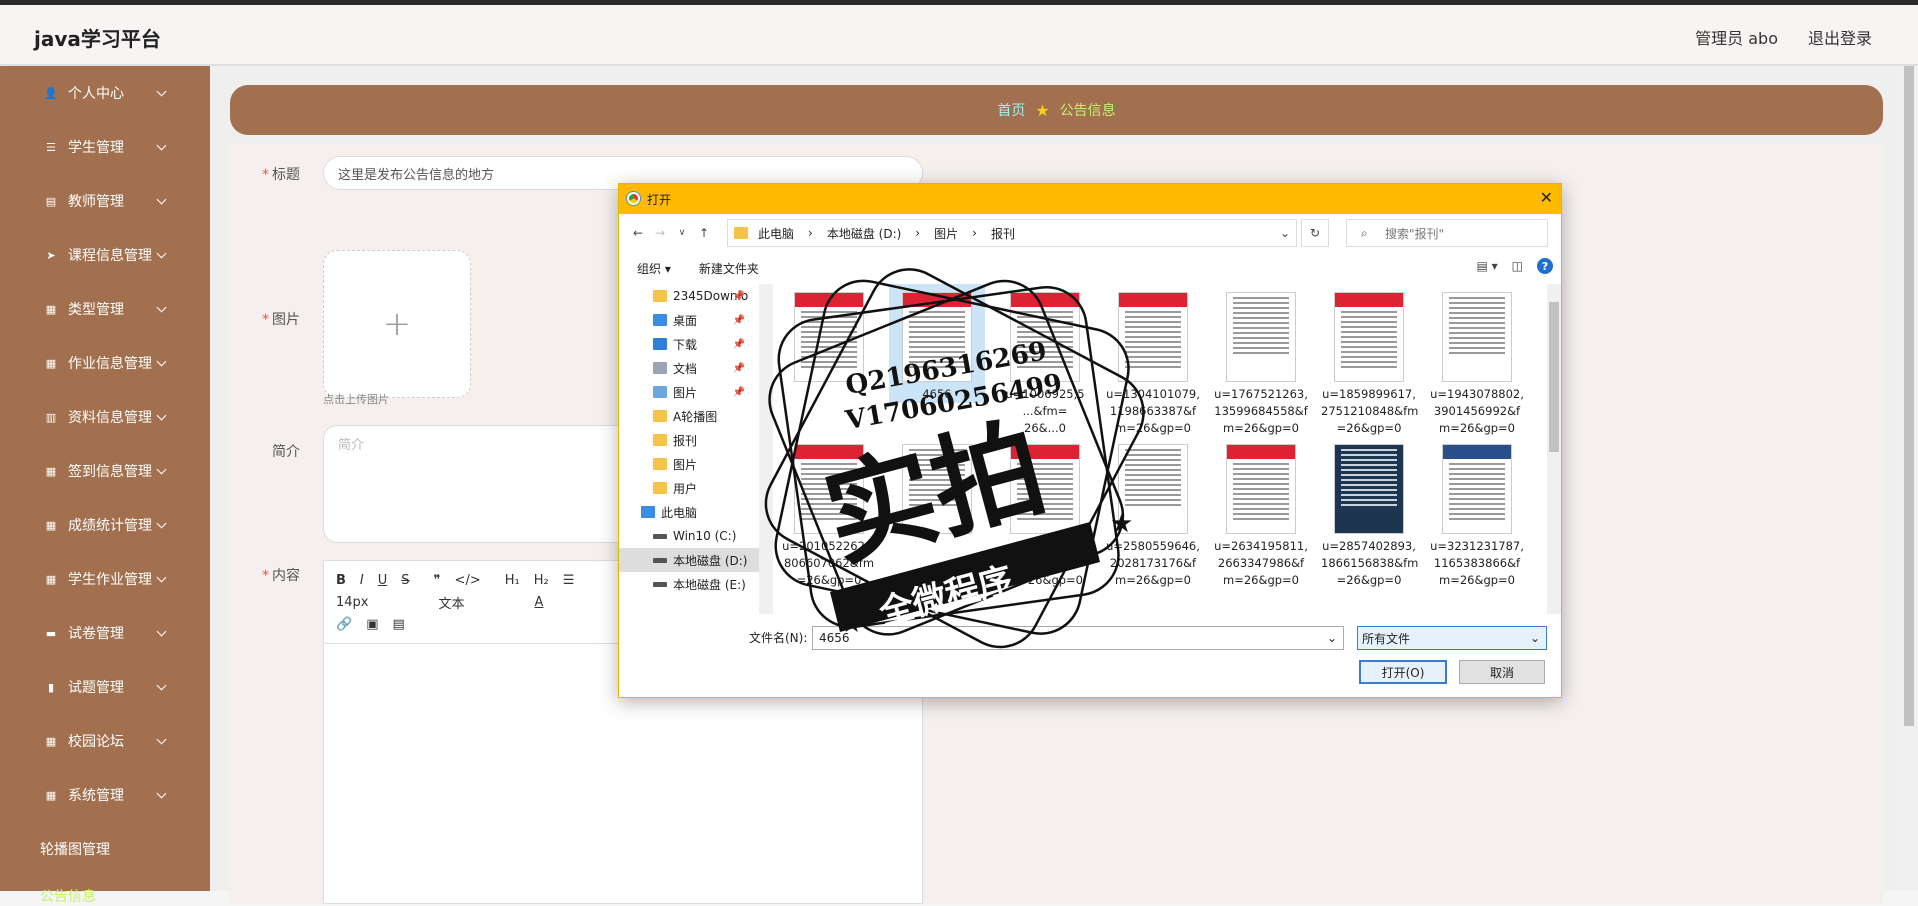 This screenshot has height=906, width=1918. What do you see at coordinates (704, 233) in the screenshot?
I see `up-icon: ↑` at bounding box center [704, 233].